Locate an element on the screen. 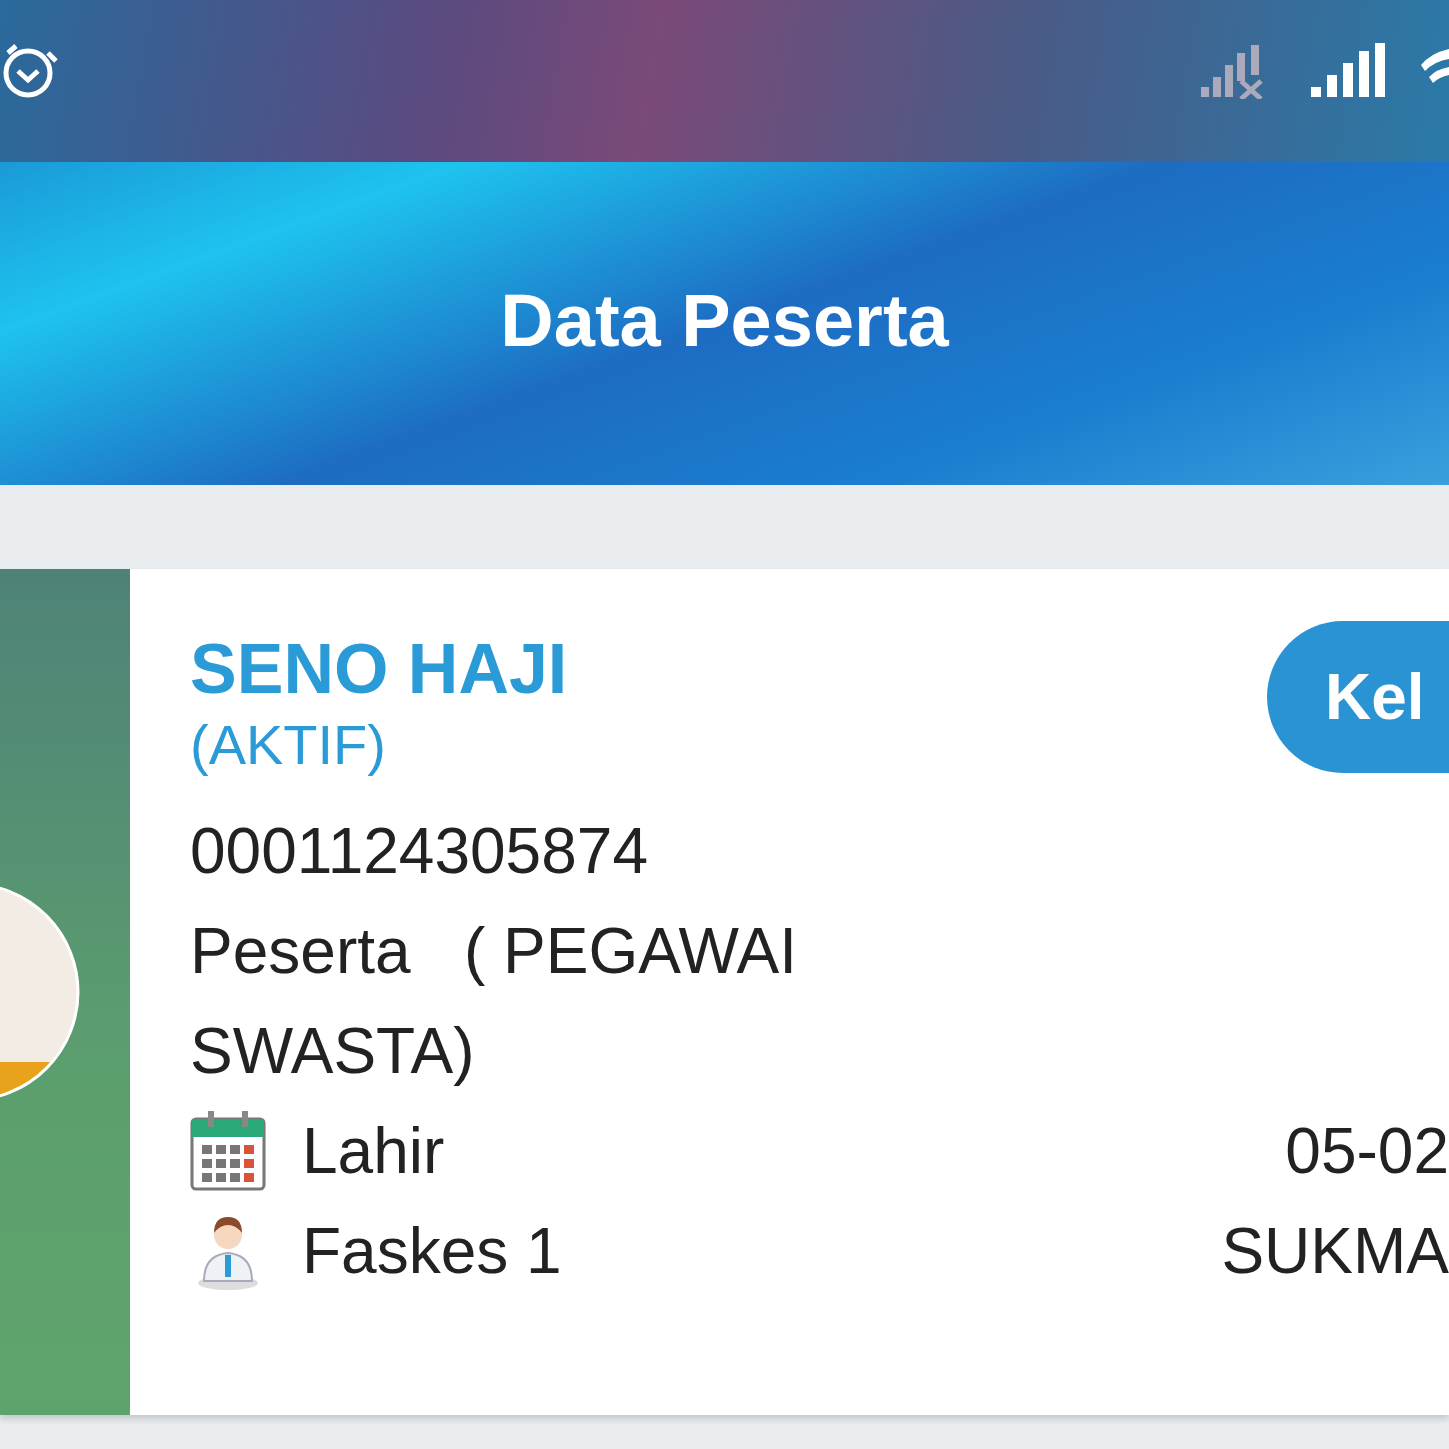 Image resolution: width=1449 pixels, height=1449 pixels. participant-type: Peserta ( PEGAWAI SWASTA) is located at coordinates (494, 1001).